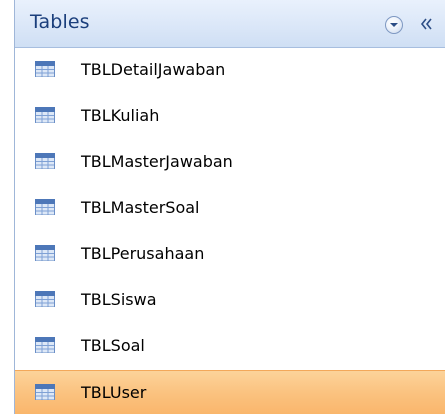  I want to click on pane-title: Tables, so click(60, 22).